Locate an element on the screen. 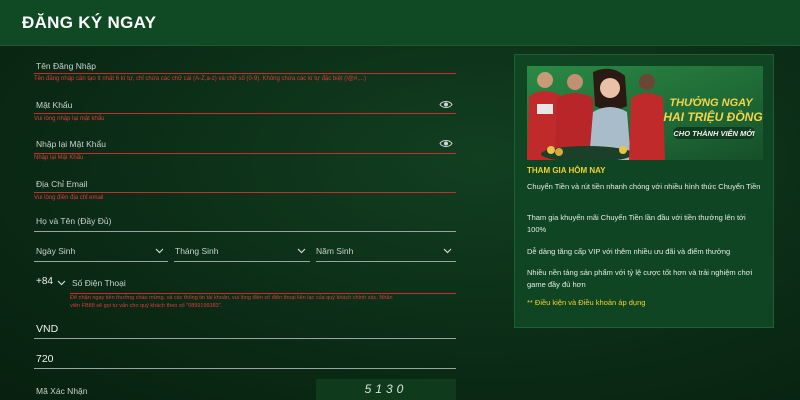 The image size is (800, 400). page-title: ĐĂNG KÝ NGAY is located at coordinates (89, 22).